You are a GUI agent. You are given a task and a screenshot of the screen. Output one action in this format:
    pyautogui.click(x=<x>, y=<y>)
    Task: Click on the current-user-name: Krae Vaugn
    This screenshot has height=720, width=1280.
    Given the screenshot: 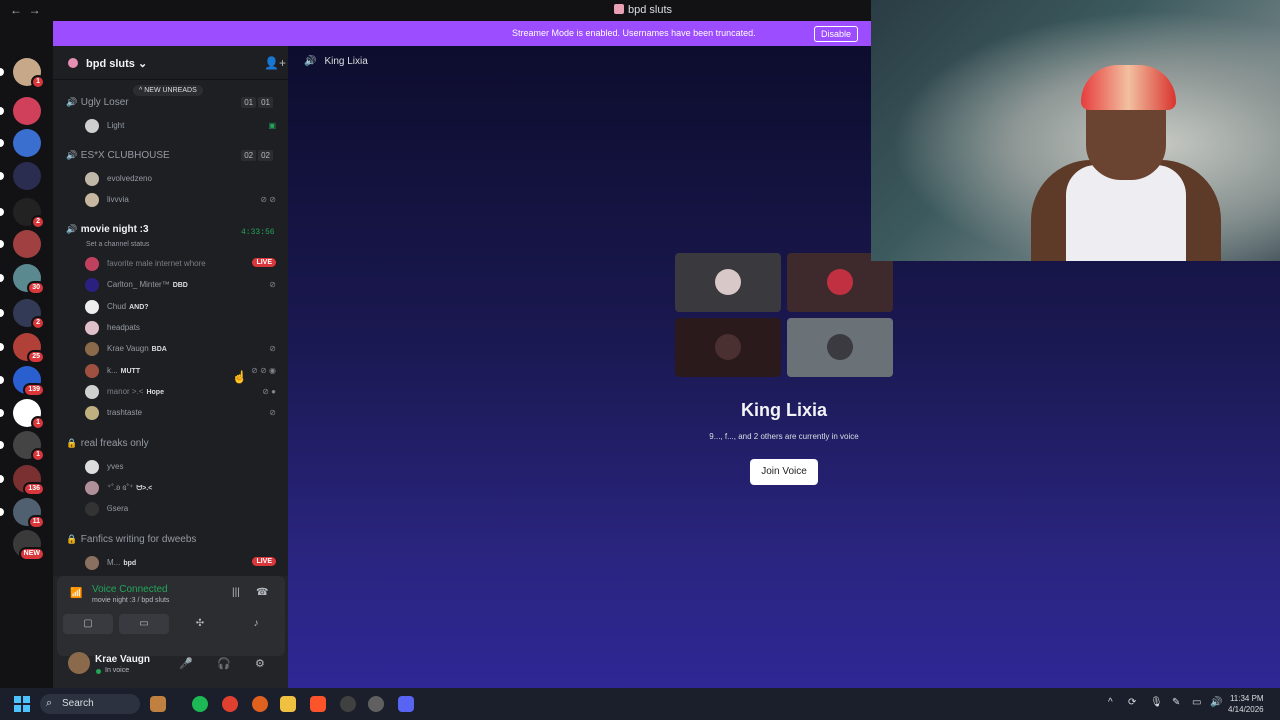 What is the action you would take?
    pyautogui.click(x=122, y=659)
    